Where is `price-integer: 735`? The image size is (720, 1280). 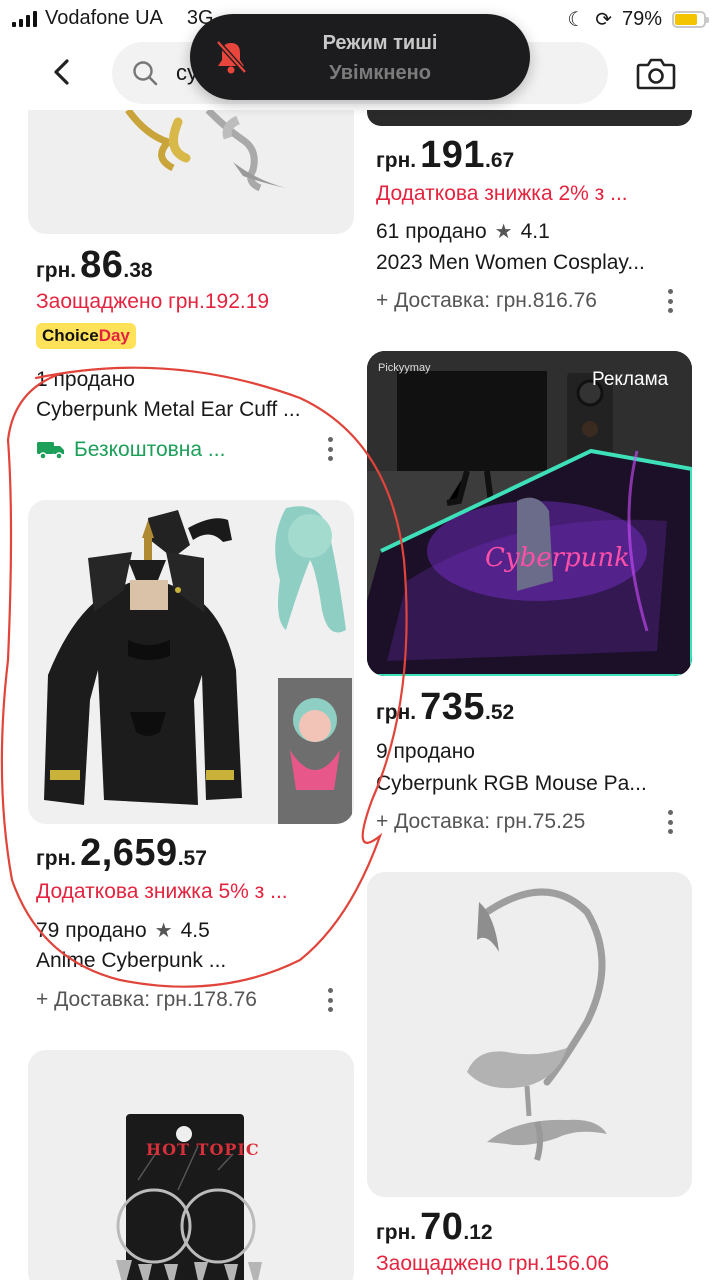 price-integer: 735 is located at coordinates (452, 707).